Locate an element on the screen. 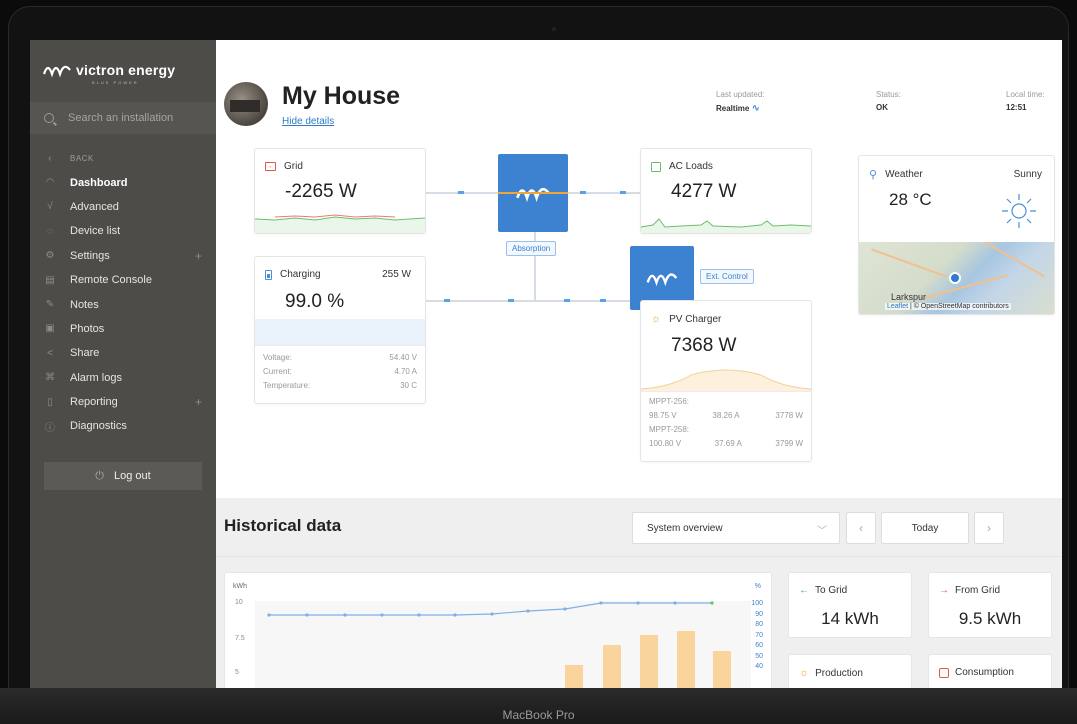 The image size is (1077, 724). local-time-label: Local time: is located at coordinates (1025, 94).